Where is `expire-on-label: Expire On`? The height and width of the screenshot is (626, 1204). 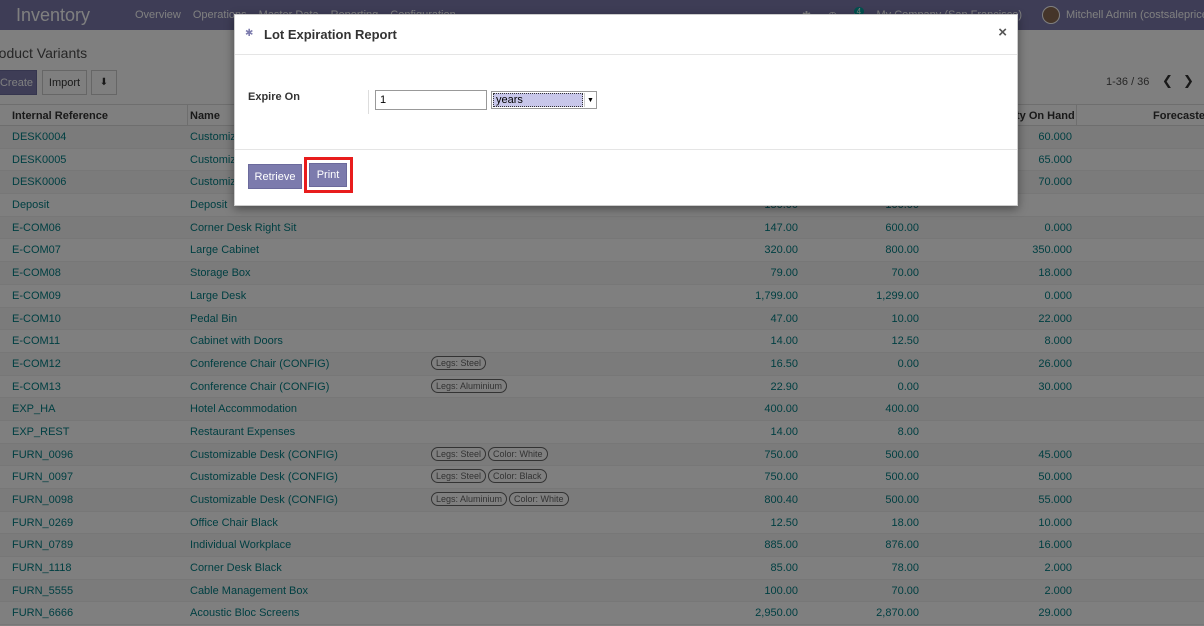 expire-on-label: Expire On is located at coordinates (274, 97).